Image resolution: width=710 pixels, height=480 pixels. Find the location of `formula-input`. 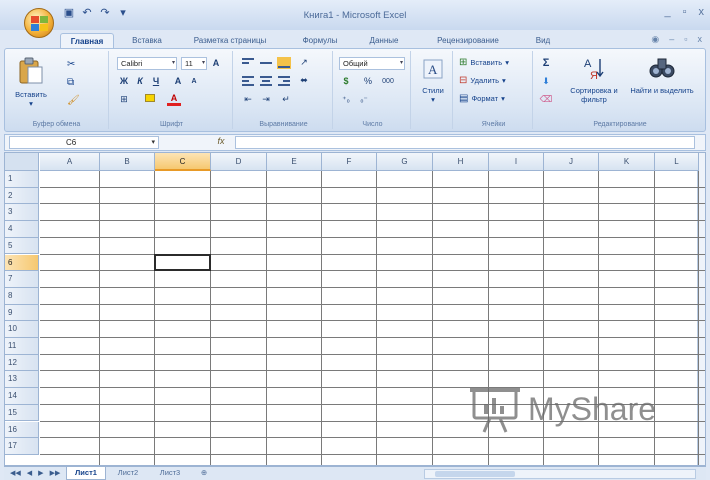

formula-input is located at coordinates (465, 142).